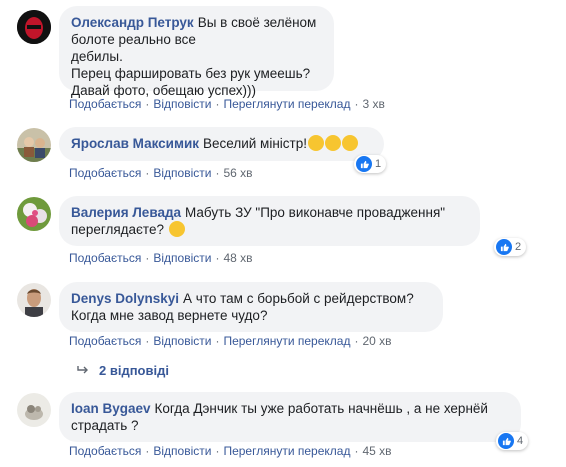  What do you see at coordinates (237, 173) in the screenshot?
I see `comment-time: 56 хв` at bounding box center [237, 173].